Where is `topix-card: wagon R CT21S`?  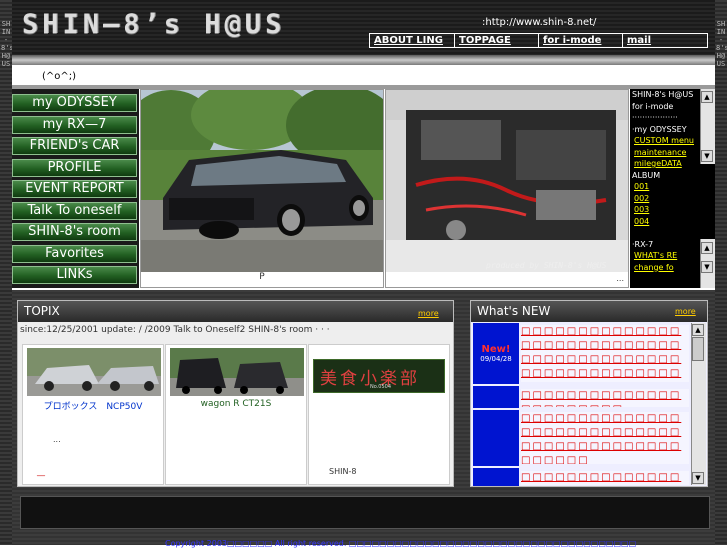
topix-card: wagon R CT21S is located at coordinates (236, 414).